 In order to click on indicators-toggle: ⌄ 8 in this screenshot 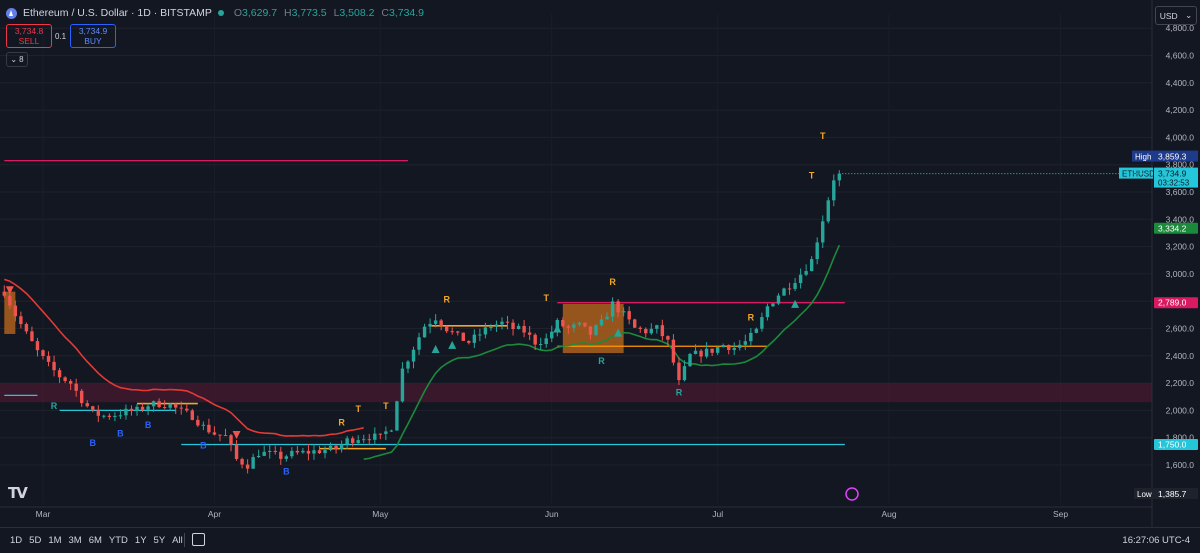, I will do `click(17, 59)`.